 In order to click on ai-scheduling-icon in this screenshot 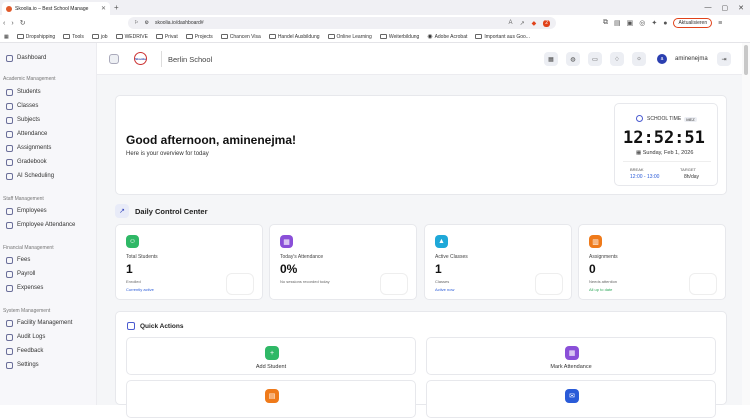, I will do `click(9, 176)`.